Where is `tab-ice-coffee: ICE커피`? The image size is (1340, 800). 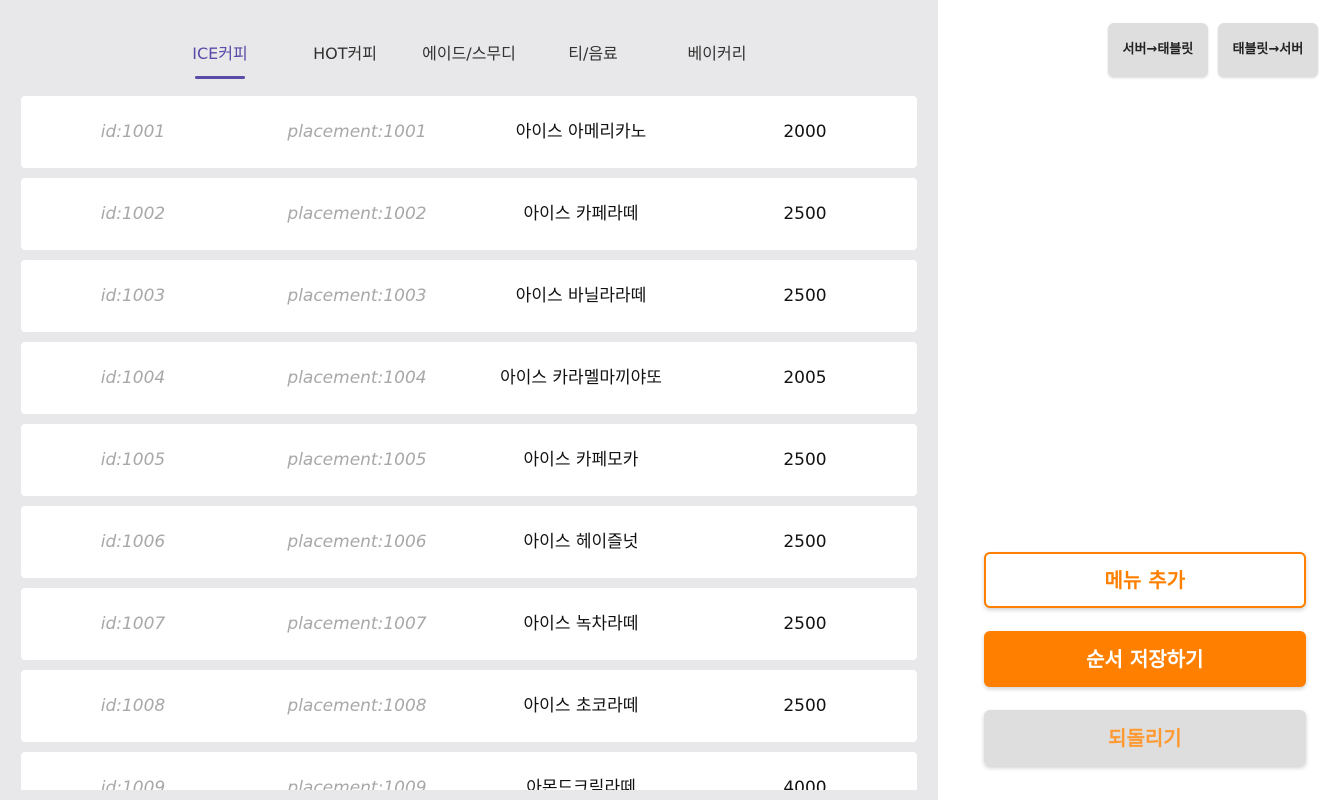
tab-ice-coffee: ICE커피 is located at coordinates (220, 60).